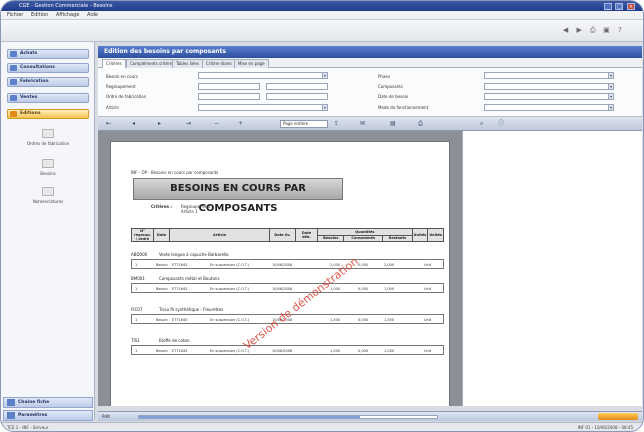 The width and height of the screenshot is (644, 432). Describe the element at coordinates (48, 114) in the screenshot. I see `sidebar-item-editions: Editions` at that location.